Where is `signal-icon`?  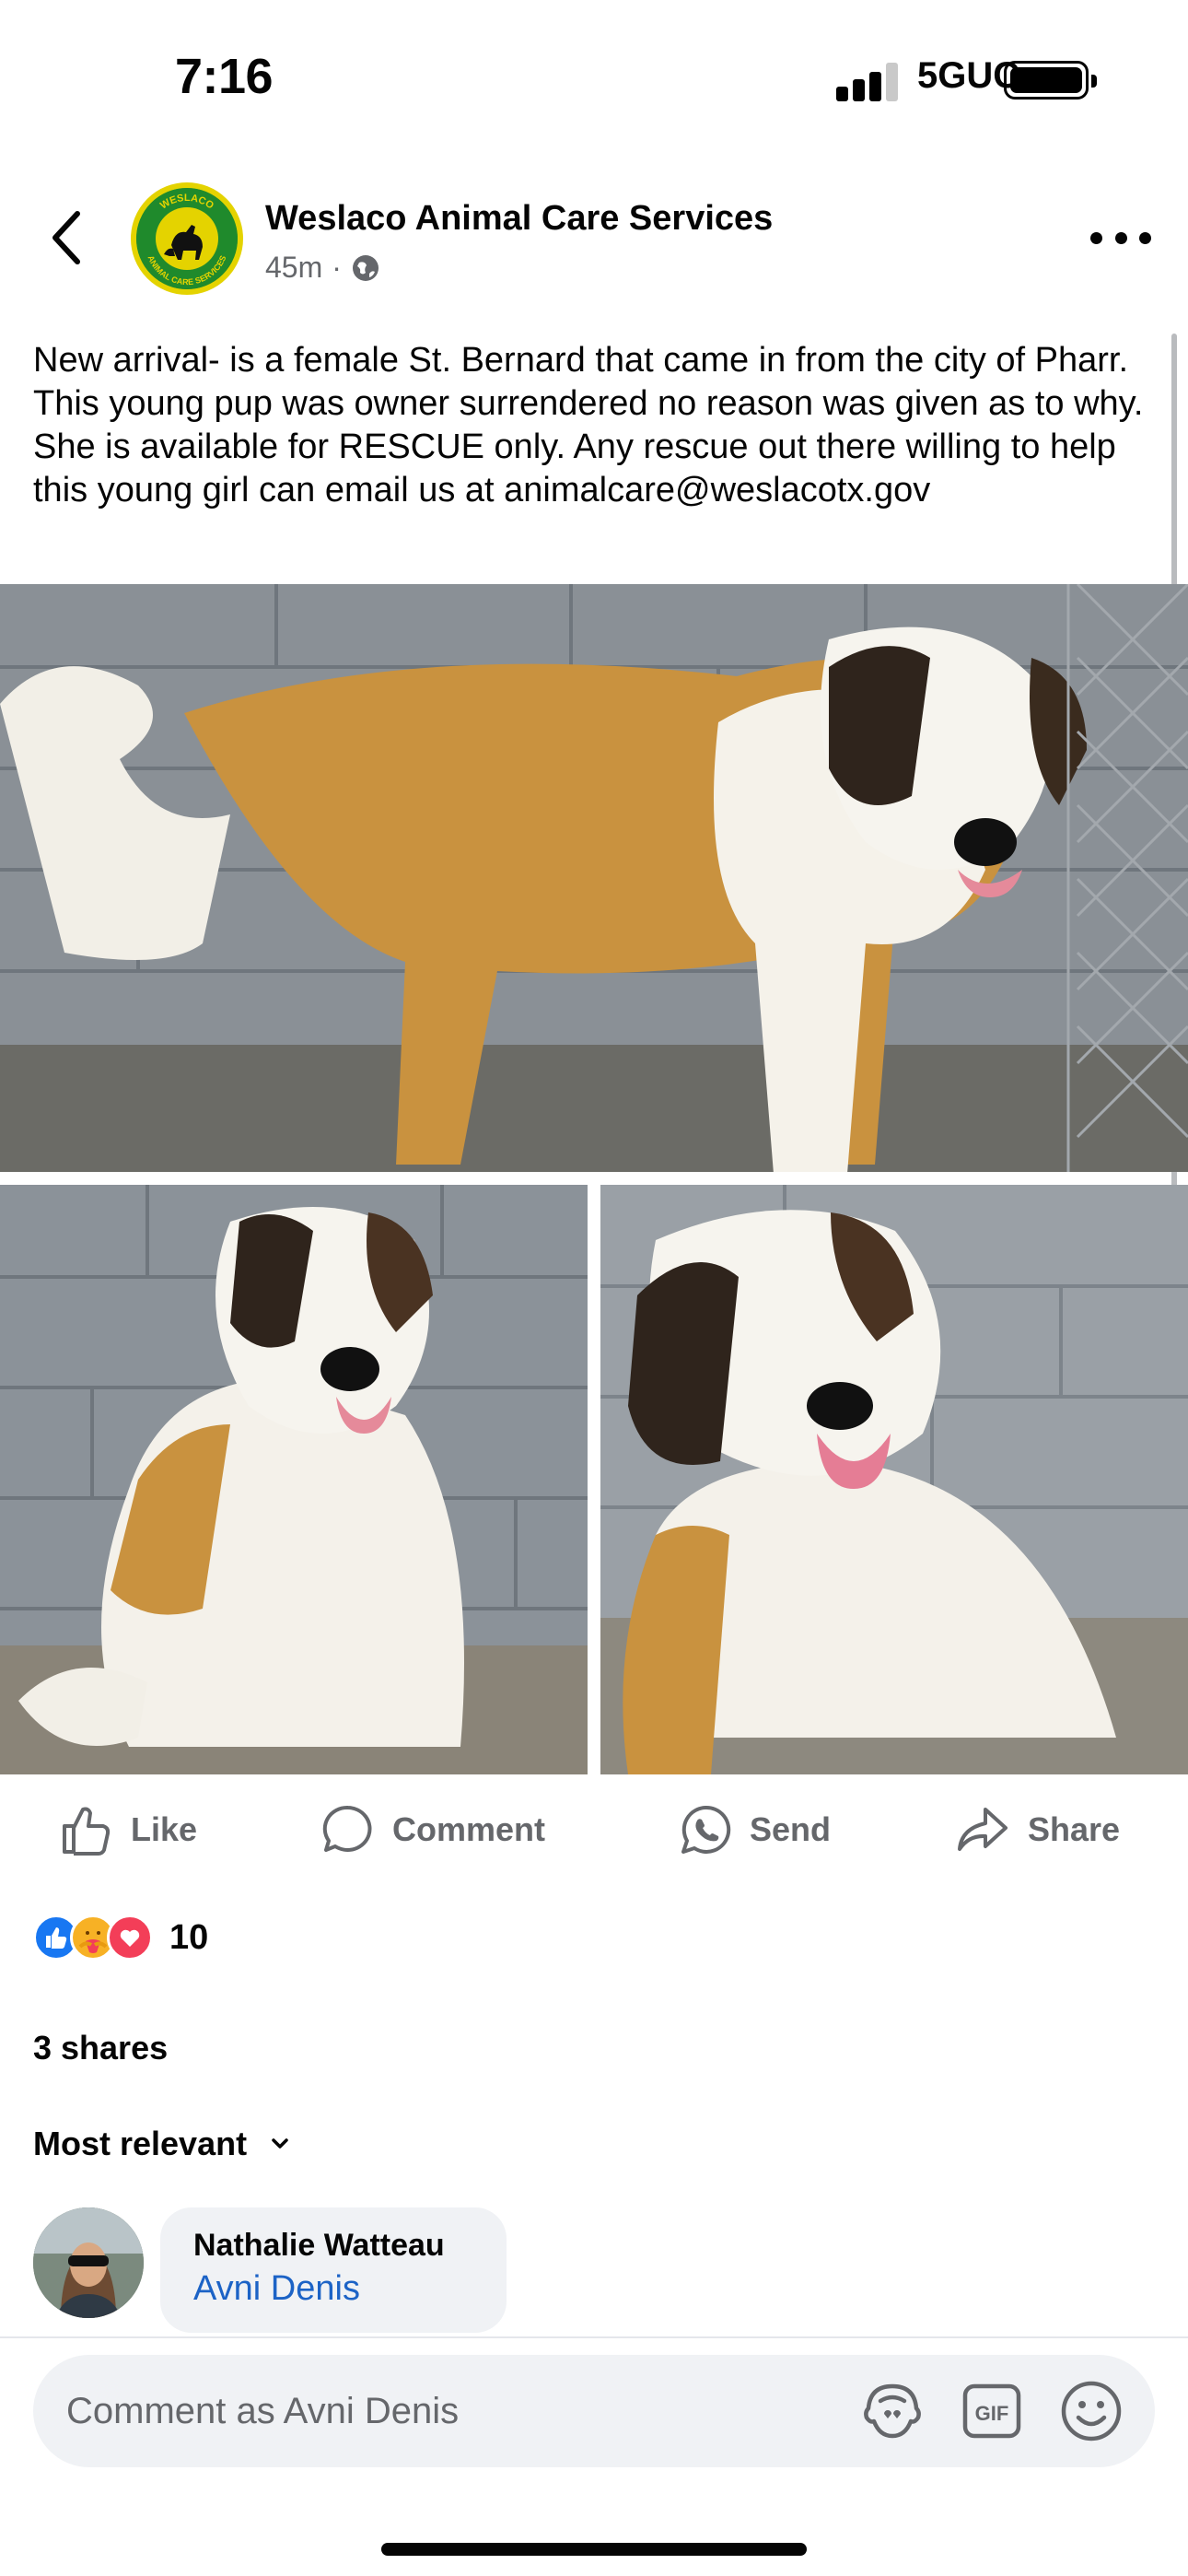
signal-icon is located at coordinates (867, 81).